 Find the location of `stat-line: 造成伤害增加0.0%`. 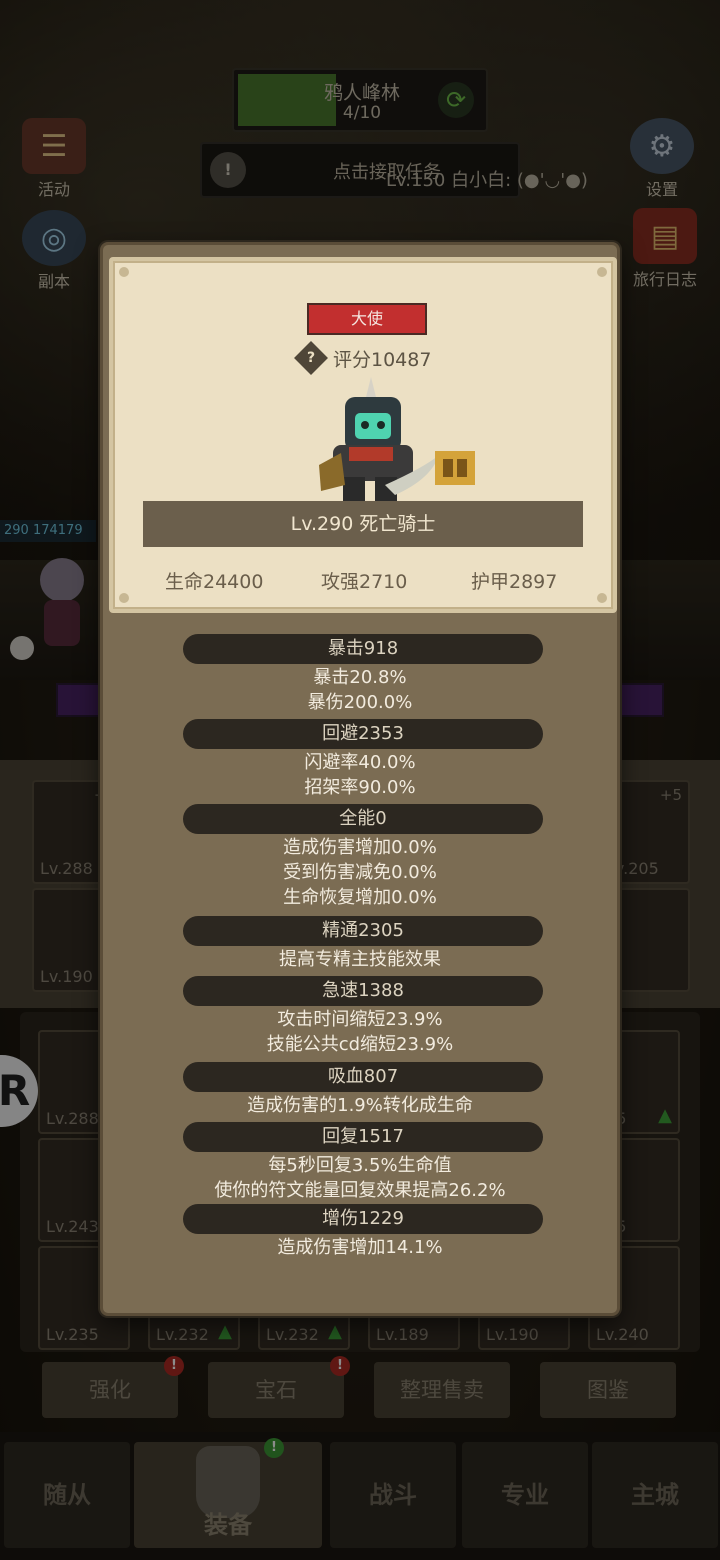

stat-line: 造成伤害增加0.0% is located at coordinates (360, 847).